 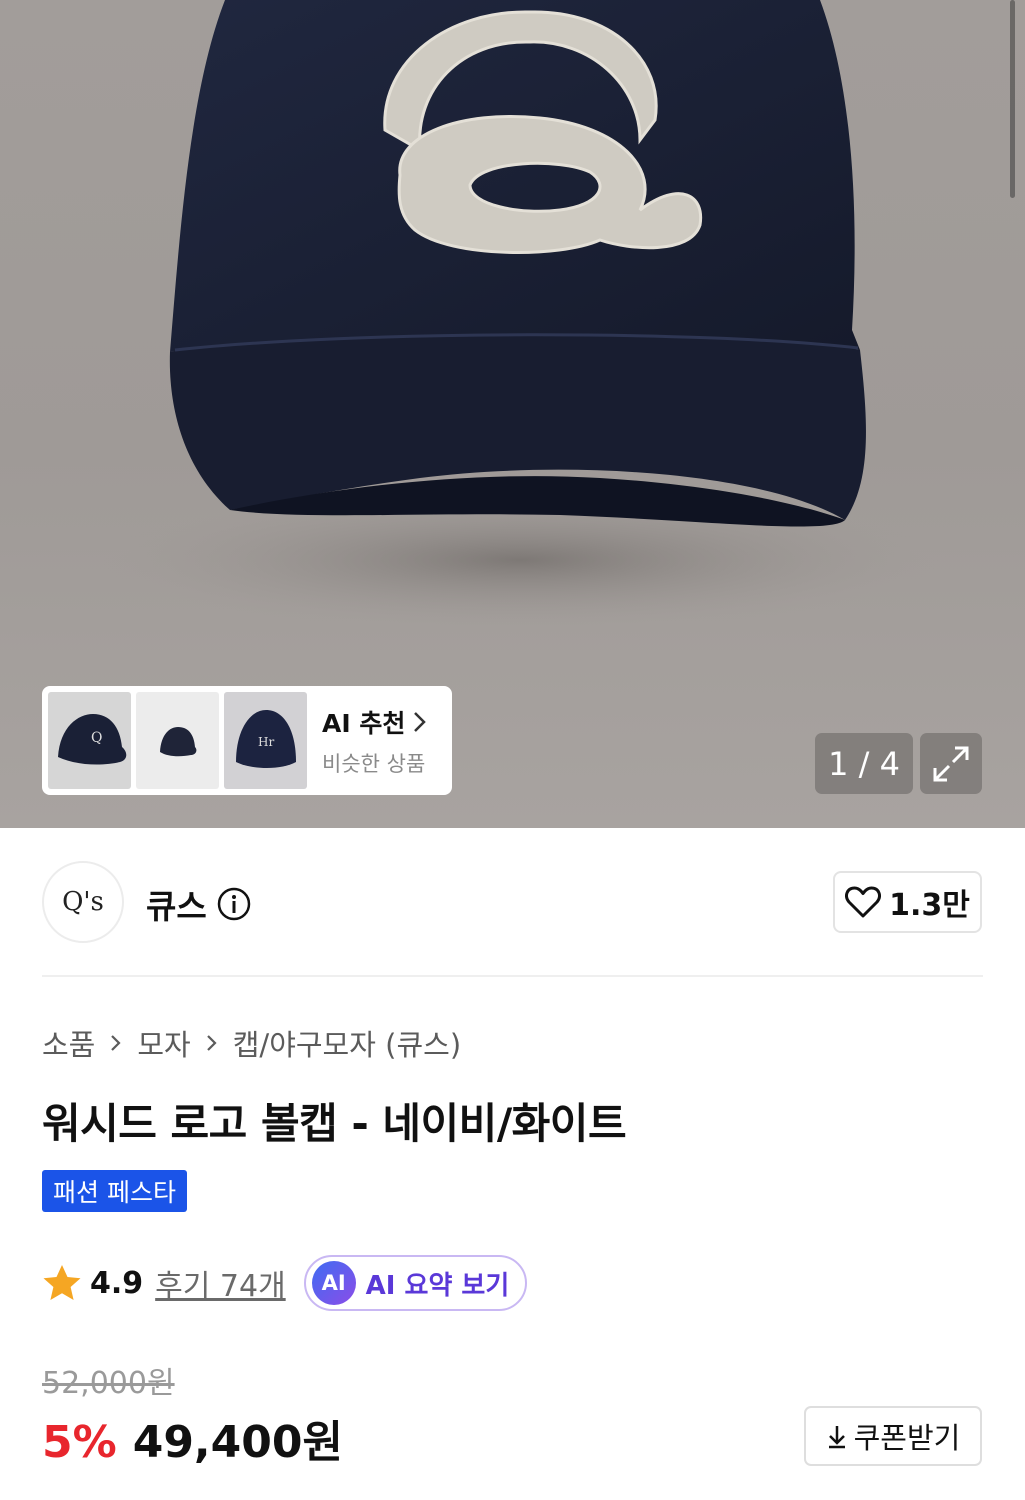 I want to click on expand-button, so click(x=951, y=763).